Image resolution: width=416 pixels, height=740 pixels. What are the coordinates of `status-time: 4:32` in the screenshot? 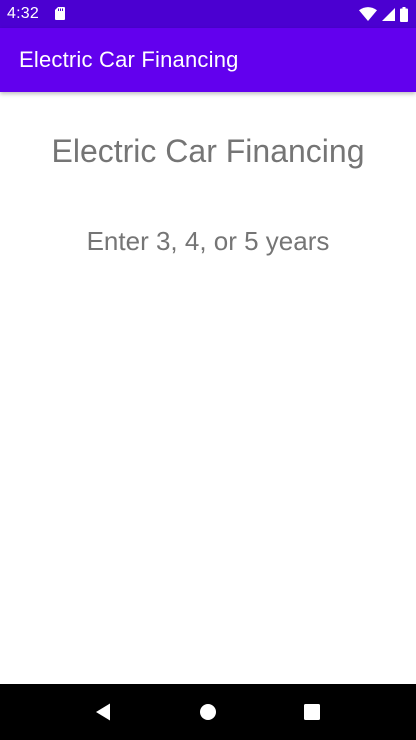 It's located at (23, 13).